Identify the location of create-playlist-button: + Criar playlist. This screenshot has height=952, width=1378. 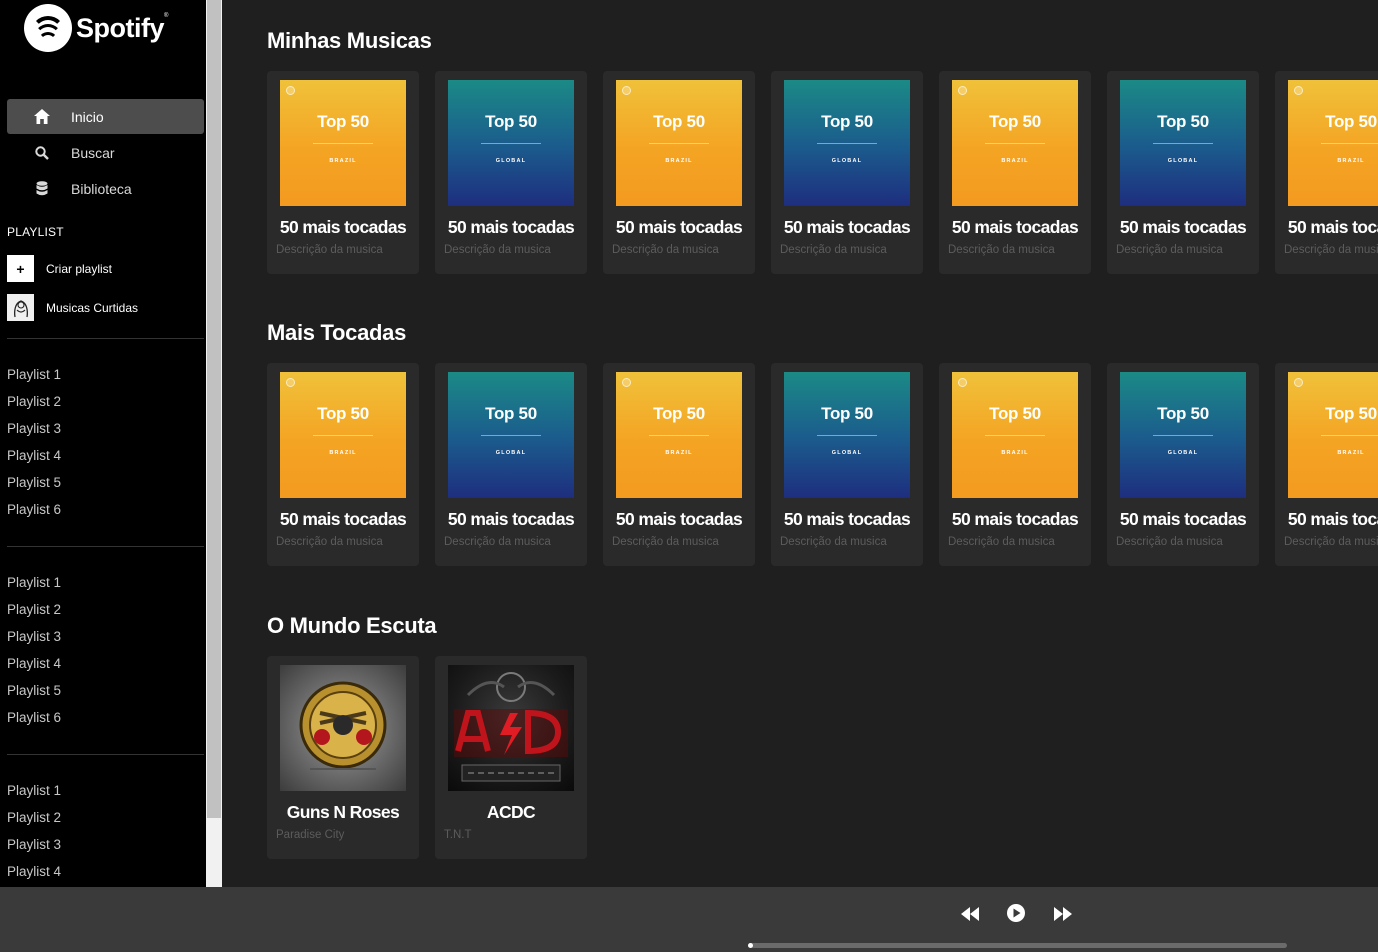
(59, 268).